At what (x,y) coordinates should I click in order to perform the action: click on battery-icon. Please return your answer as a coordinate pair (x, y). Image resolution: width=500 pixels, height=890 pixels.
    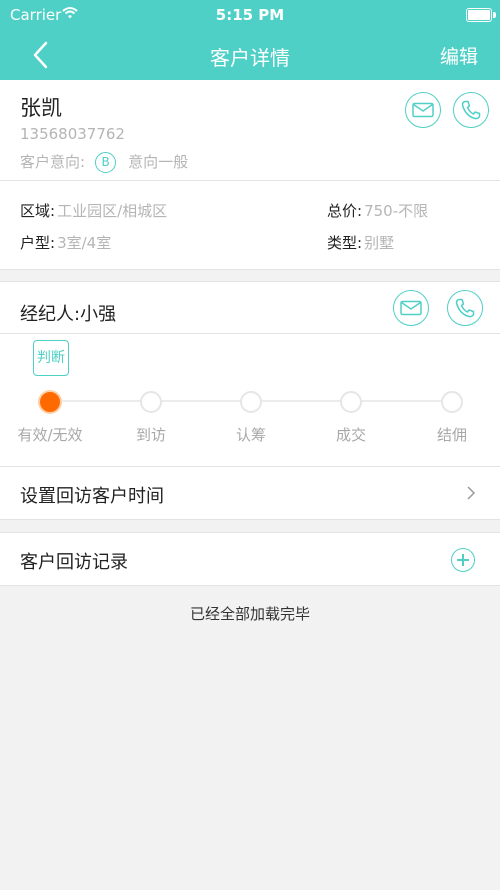
    Looking at the image, I should click on (481, 15).